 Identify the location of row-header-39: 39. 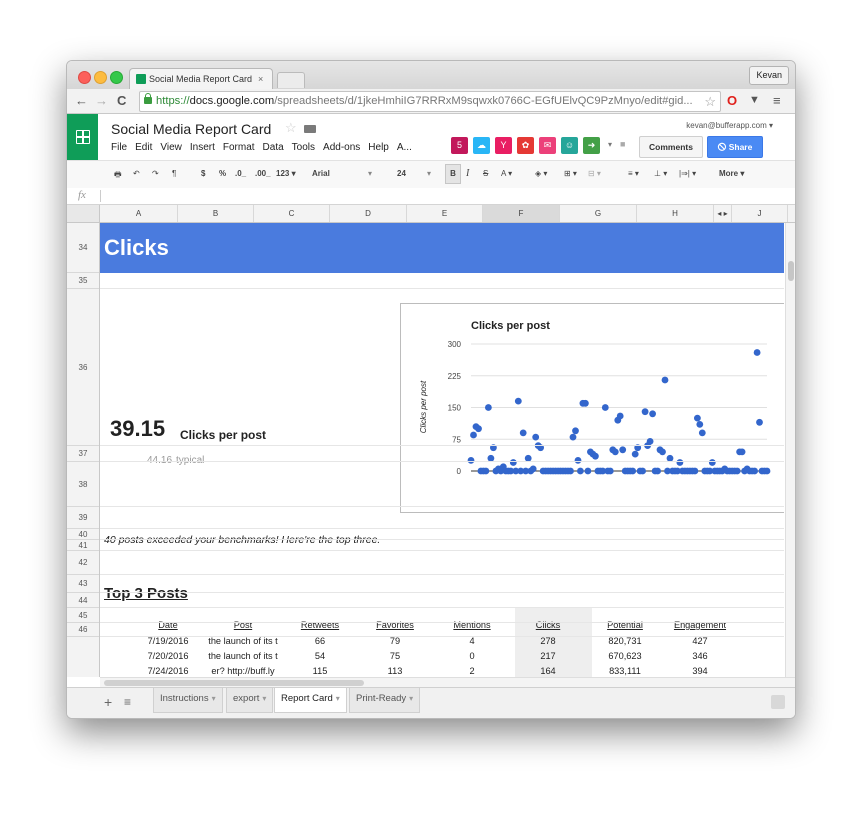
(83, 518).